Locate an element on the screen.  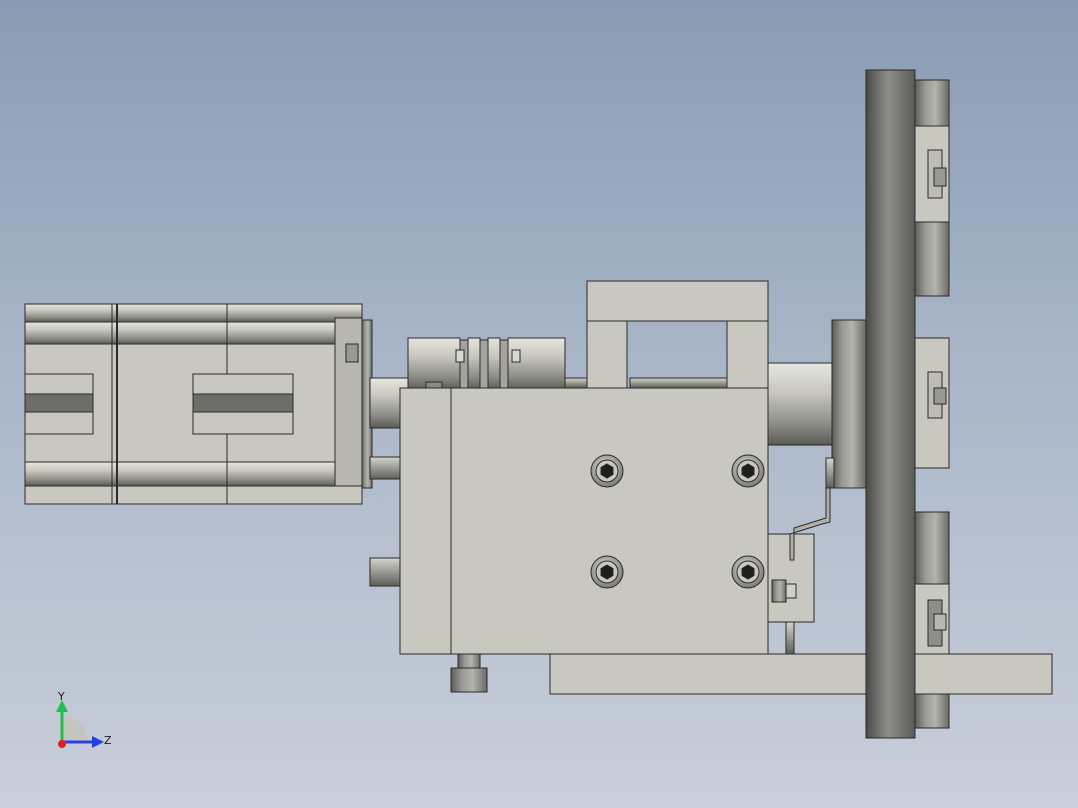
z-axis-label: Z is located at coordinates (108, 740).